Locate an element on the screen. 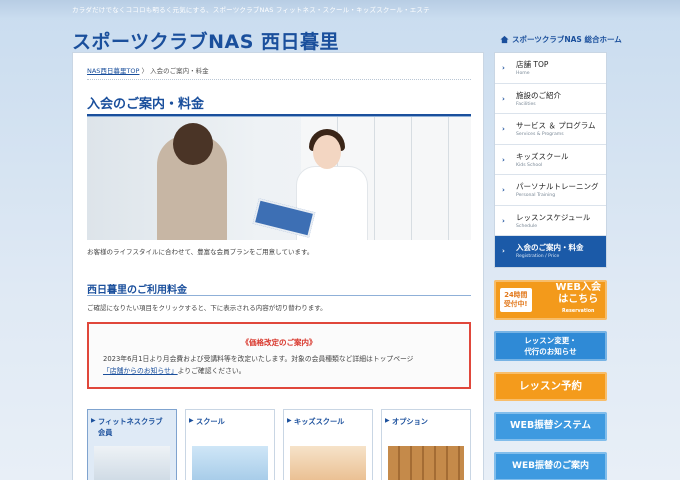  tab-kids-school: ▶ キッズスクール is located at coordinates (328, 444).